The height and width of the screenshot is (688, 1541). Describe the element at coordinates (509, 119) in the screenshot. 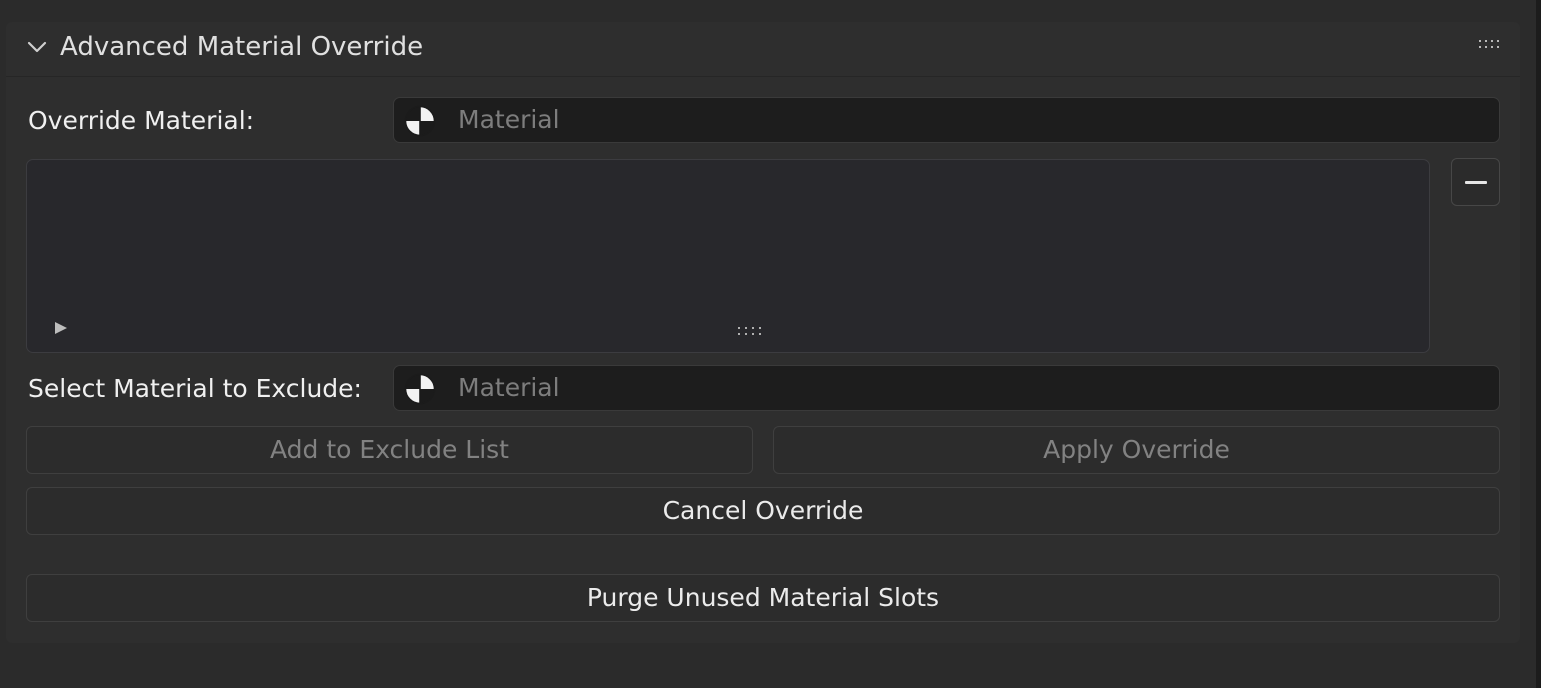

I see `override-material-placeholder: Material` at that location.